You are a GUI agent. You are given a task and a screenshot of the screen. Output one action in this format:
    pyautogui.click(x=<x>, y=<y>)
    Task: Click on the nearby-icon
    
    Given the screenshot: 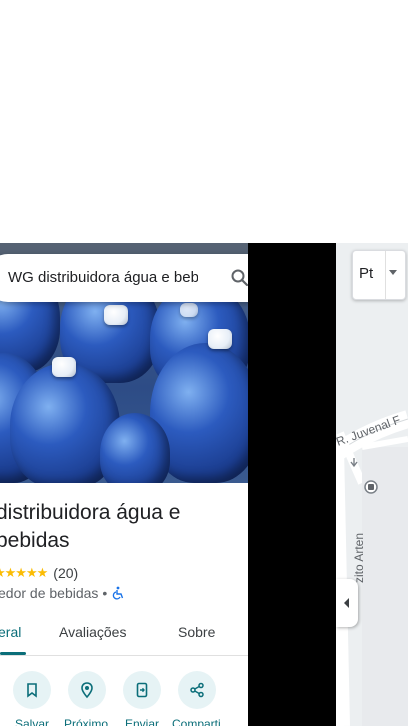 What is the action you would take?
    pyautogui.click(x=87, y=690)
    